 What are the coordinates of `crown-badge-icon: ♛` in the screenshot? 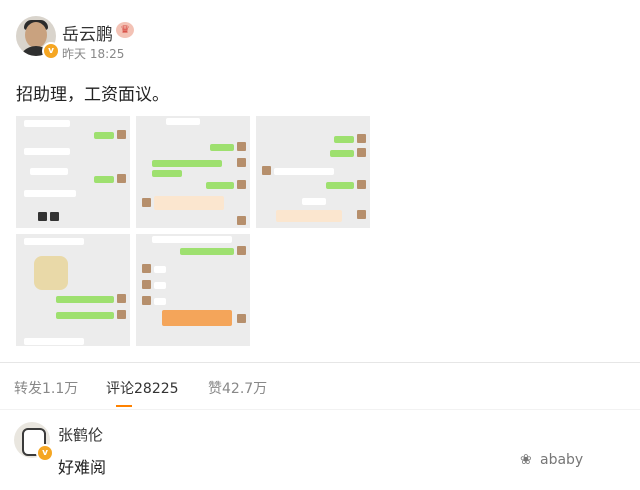 It's located at (125, 30).